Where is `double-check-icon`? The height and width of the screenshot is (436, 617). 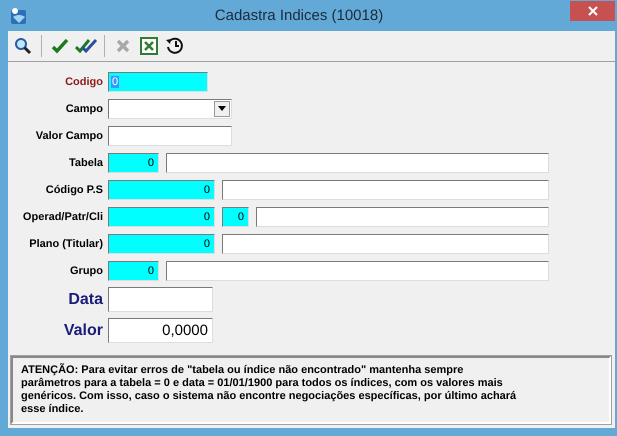
double-check-icon is located at coordinates (86, 46).